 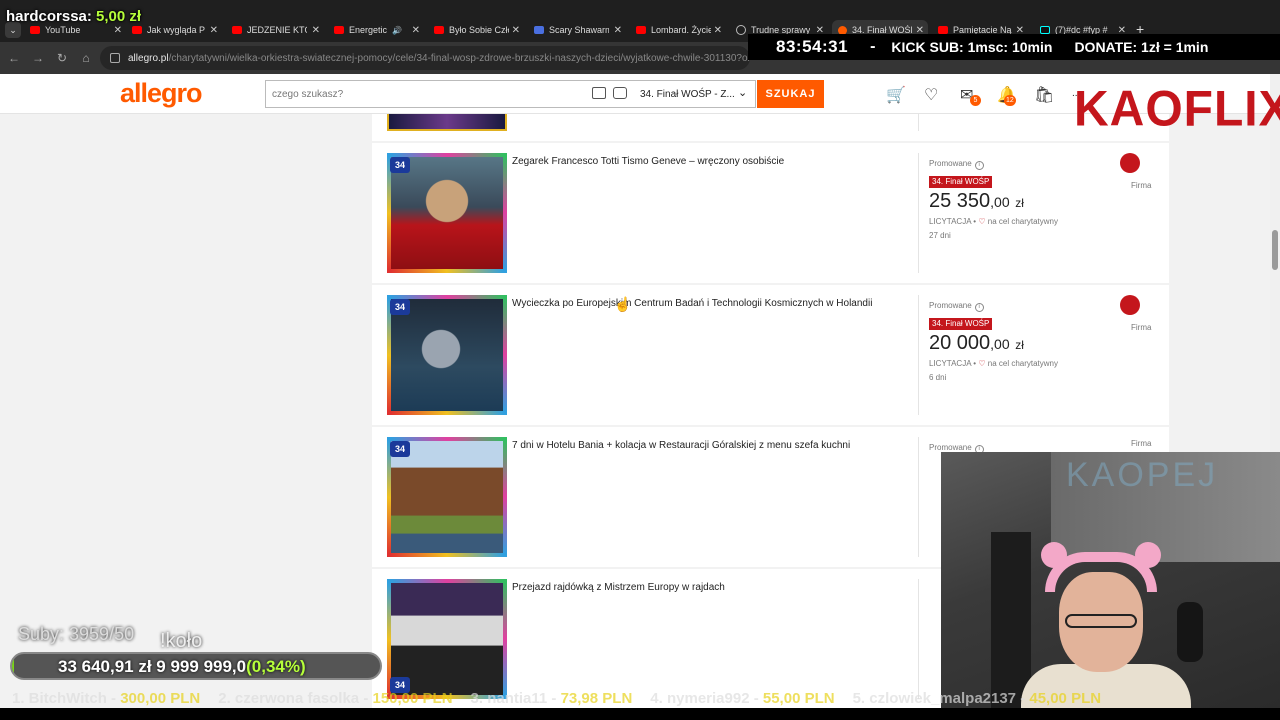 What do you see at coordinates (1275, 250) in the screenshot?
I see `scroll-thumb` at bounding box center [1275, 250].